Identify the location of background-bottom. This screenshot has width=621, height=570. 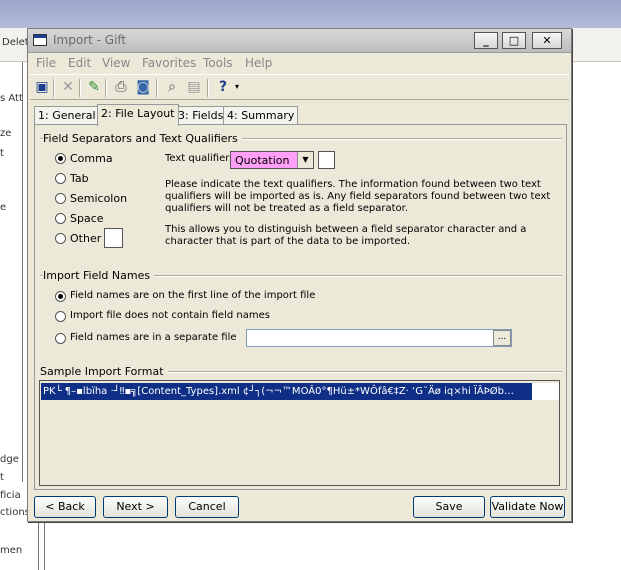
(310, 546).